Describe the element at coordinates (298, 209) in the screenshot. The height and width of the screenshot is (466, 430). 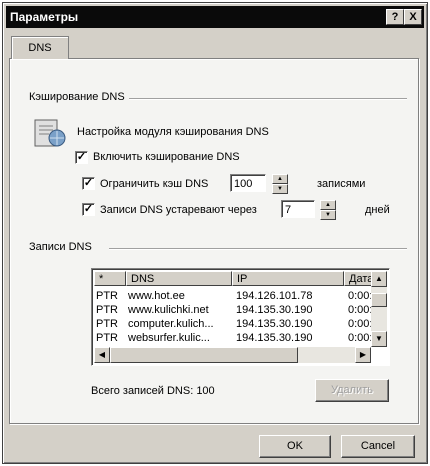
I see `expire-input: 7` at that location.